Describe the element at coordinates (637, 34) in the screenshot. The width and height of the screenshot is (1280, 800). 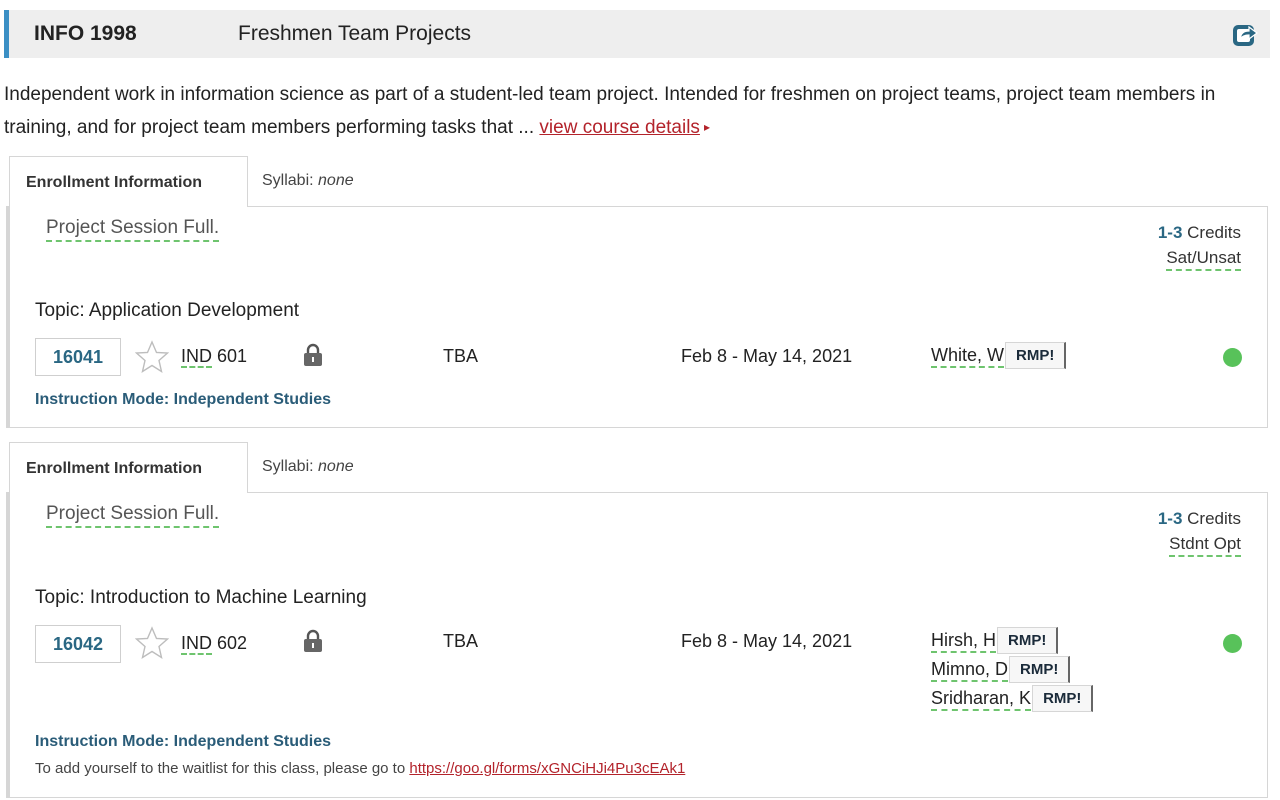
I see `course-header: INFO 1998 Freshmen Team Projects` at that location.